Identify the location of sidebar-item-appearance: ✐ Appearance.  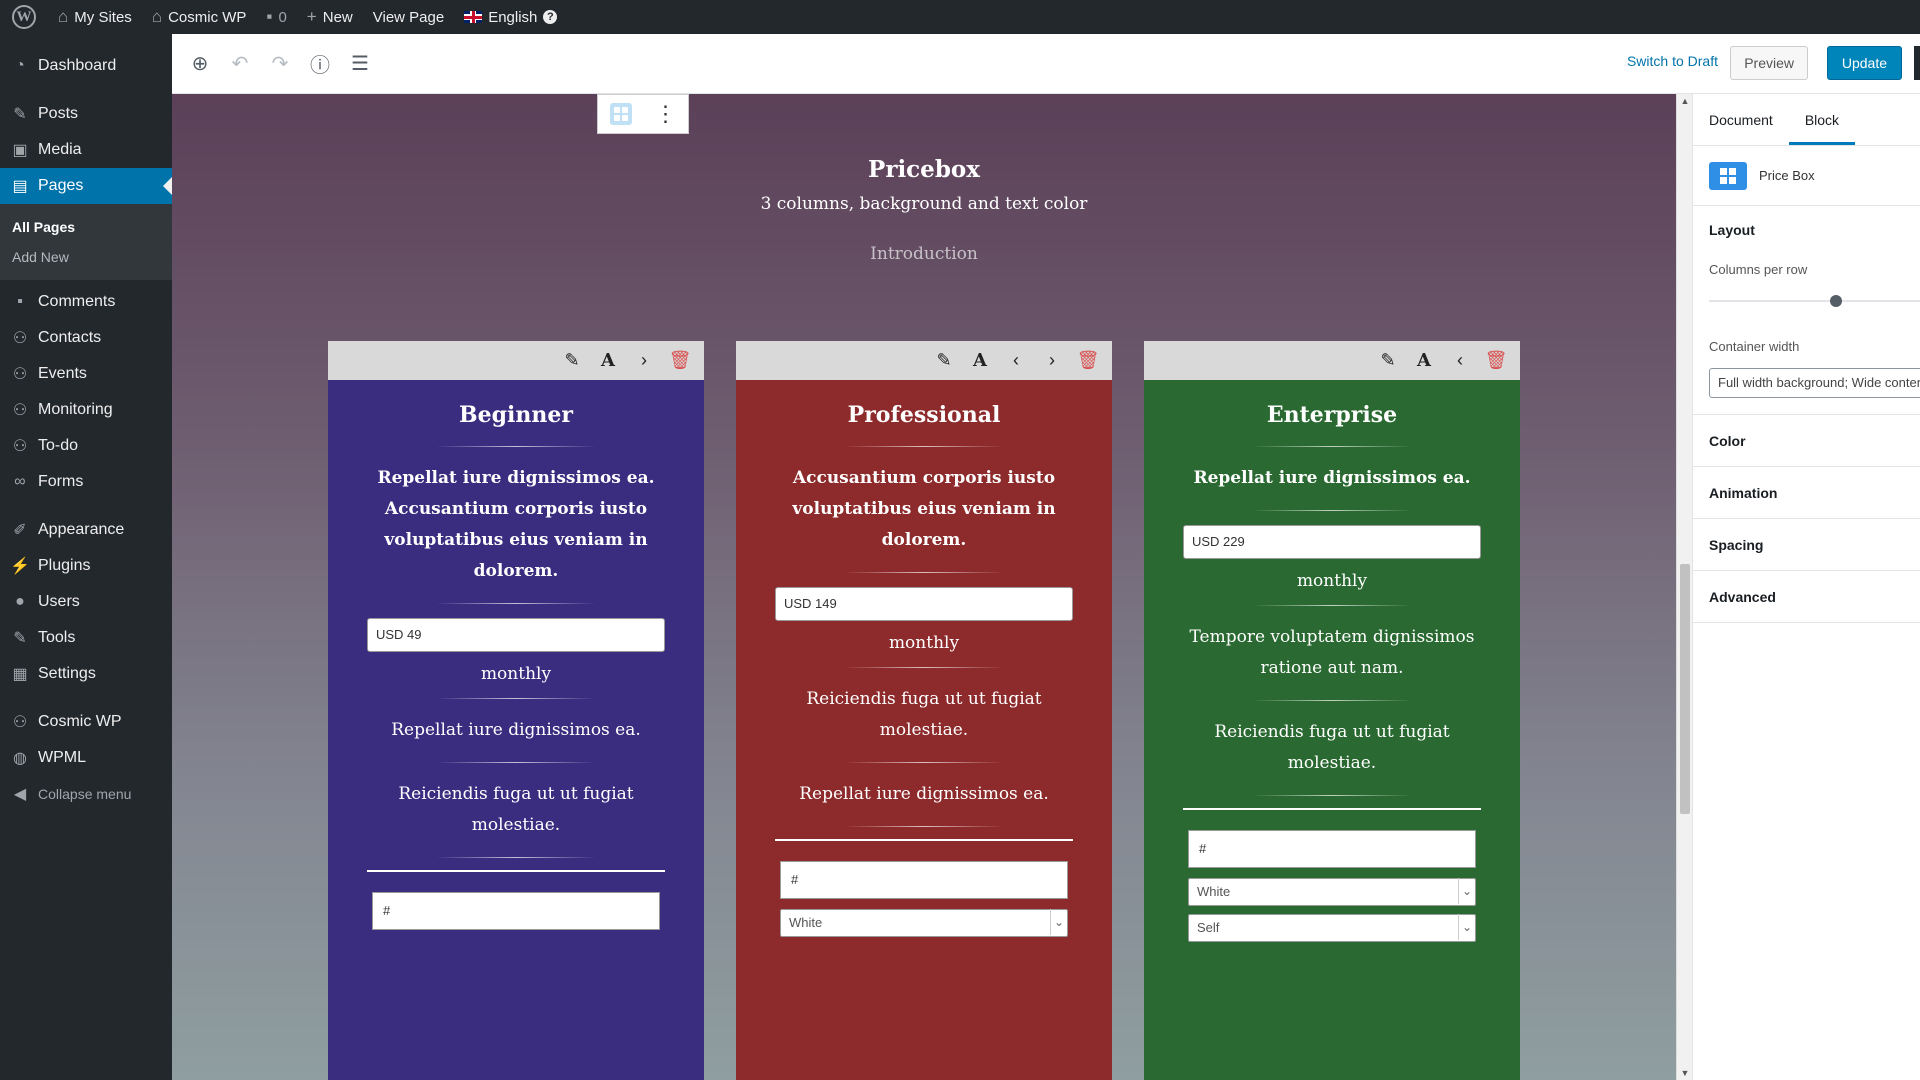
(86, 530).